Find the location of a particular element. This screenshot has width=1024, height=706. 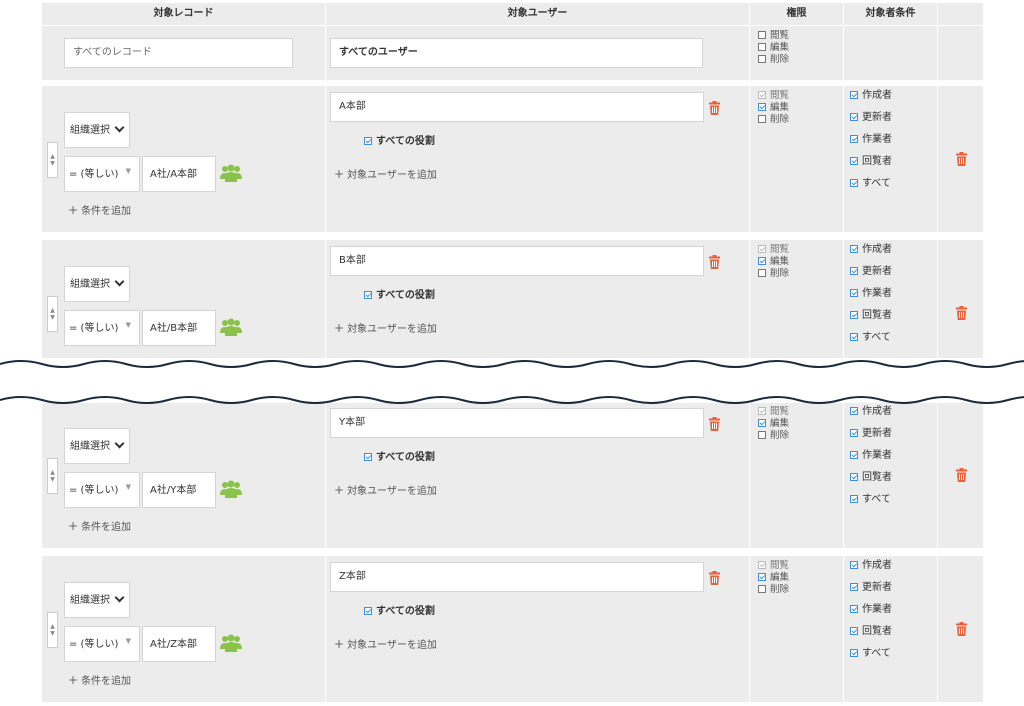

delete-checkbox is located at coordinates (762, 59).